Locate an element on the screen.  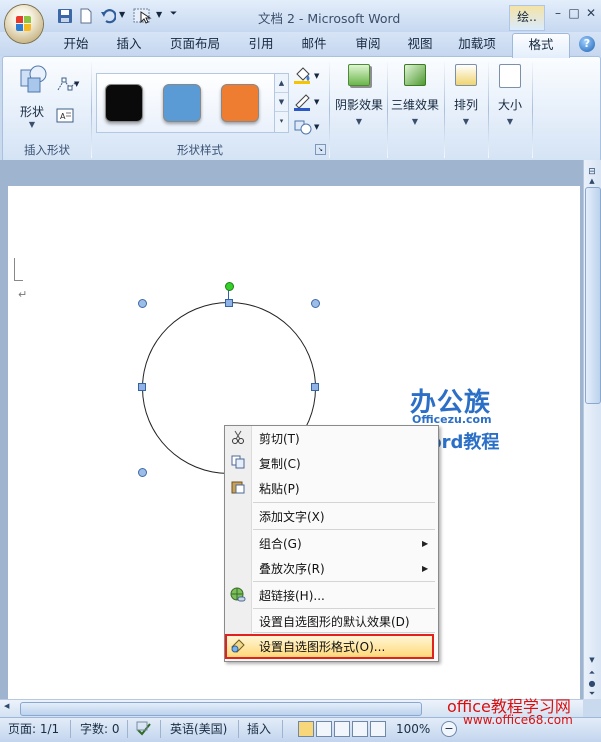
horizontal-scroll-thumb is located at coordinates (221, 709).